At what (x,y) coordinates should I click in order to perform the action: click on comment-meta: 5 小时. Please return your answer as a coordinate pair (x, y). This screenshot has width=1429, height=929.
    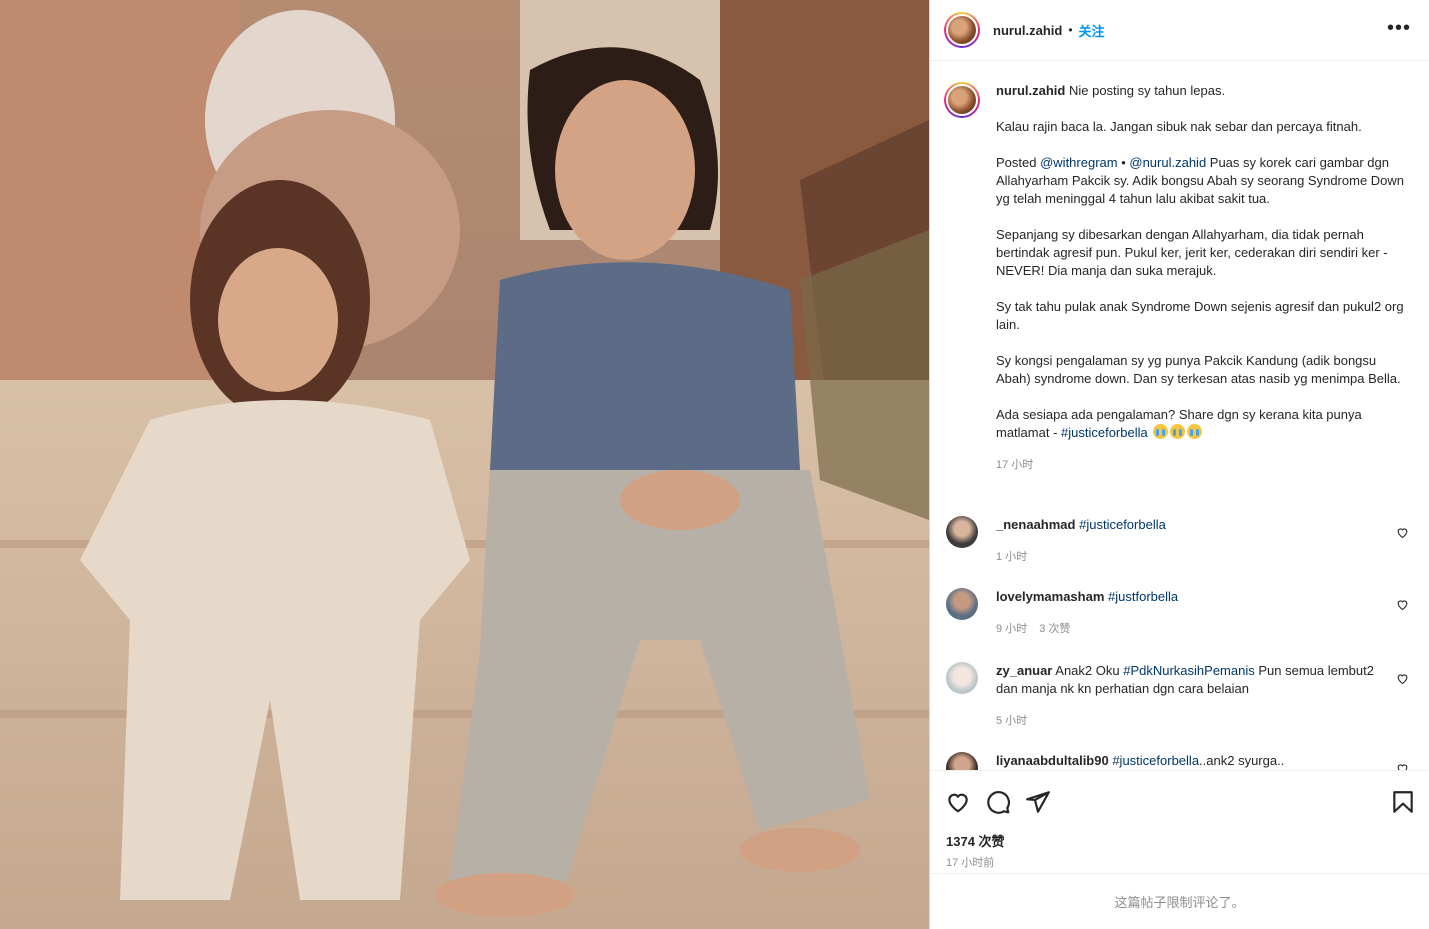
    Looking at the image, I should click on (1188, 721).